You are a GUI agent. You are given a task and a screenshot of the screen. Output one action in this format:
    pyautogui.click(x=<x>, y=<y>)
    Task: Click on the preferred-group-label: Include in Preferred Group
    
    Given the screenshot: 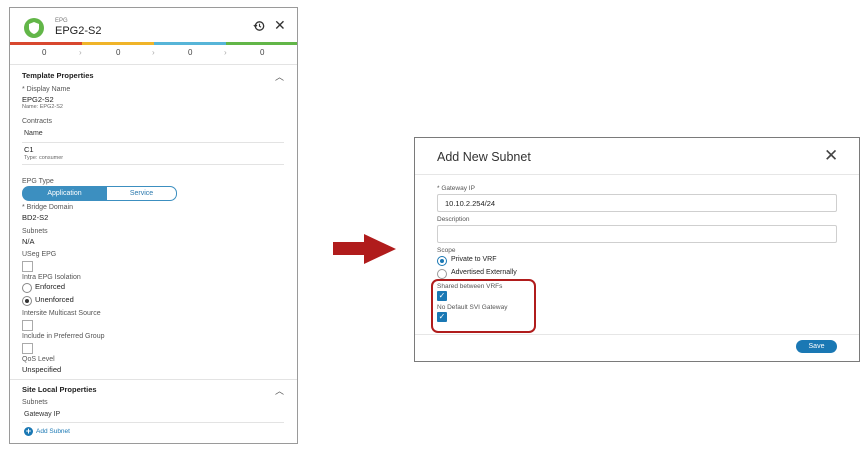 What is the action you would take?
    pyautogui.click(x=63, y=336)
    